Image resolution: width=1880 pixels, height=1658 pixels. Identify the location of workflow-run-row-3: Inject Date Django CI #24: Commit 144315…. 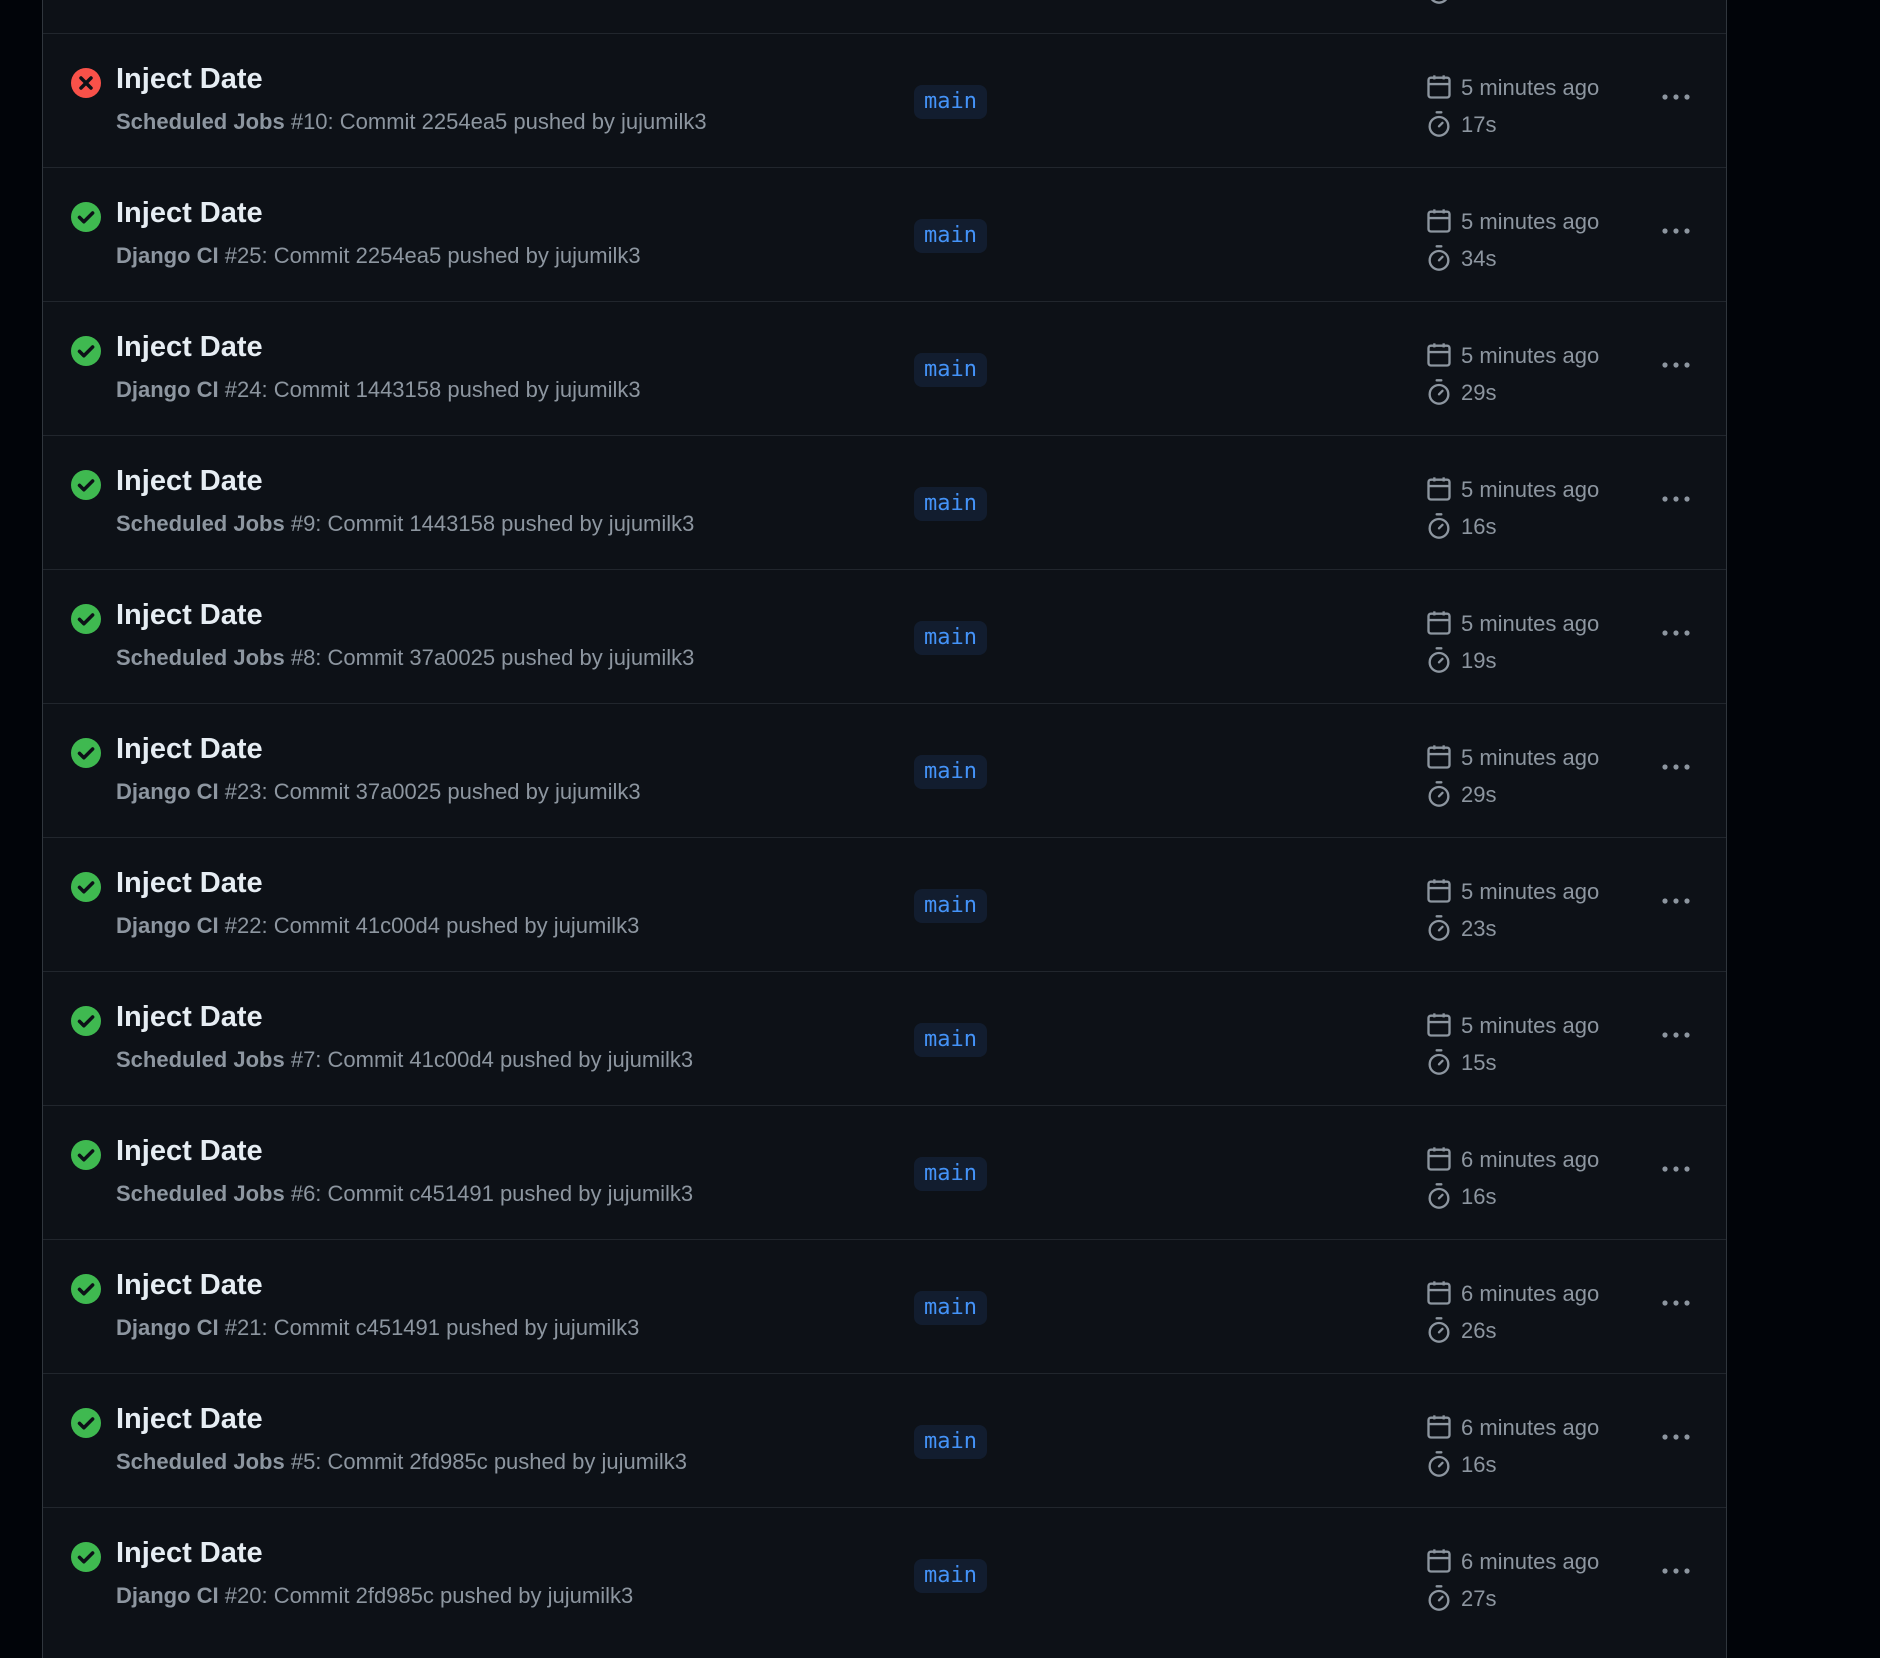
(884, 368).